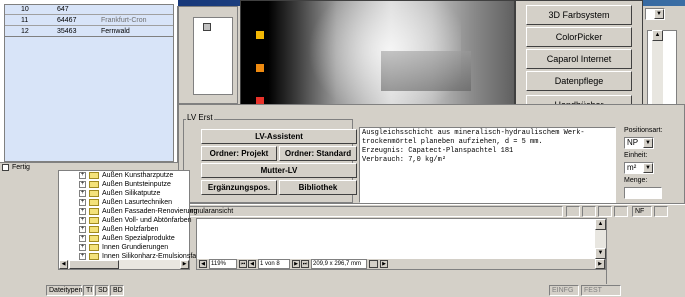  I want to click on 3d-farbsystem-button: 3D Farbsystem, so click(579, 15).